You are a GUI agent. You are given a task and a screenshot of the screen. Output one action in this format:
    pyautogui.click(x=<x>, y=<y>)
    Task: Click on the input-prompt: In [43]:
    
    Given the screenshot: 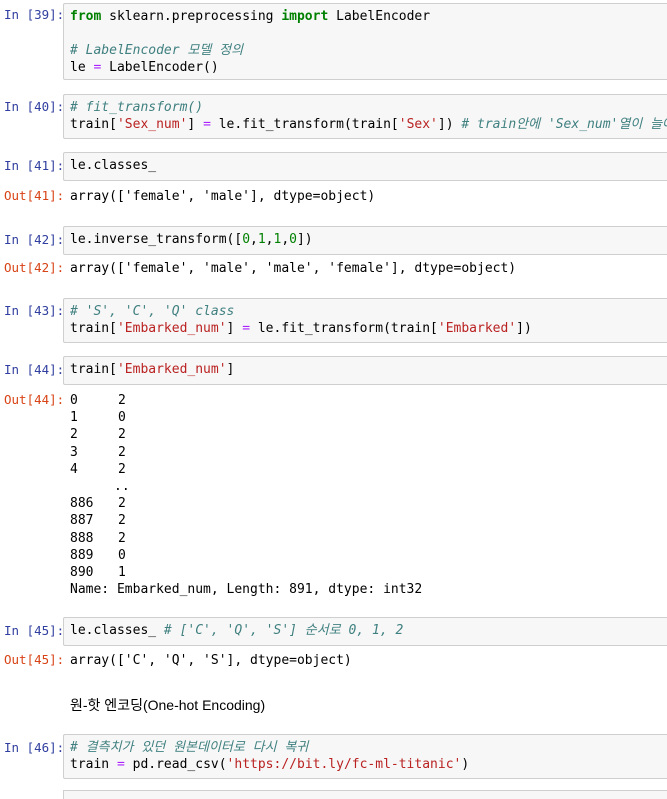 What is the action you would take?
    pyautogui.click(x=34, y=310)
    